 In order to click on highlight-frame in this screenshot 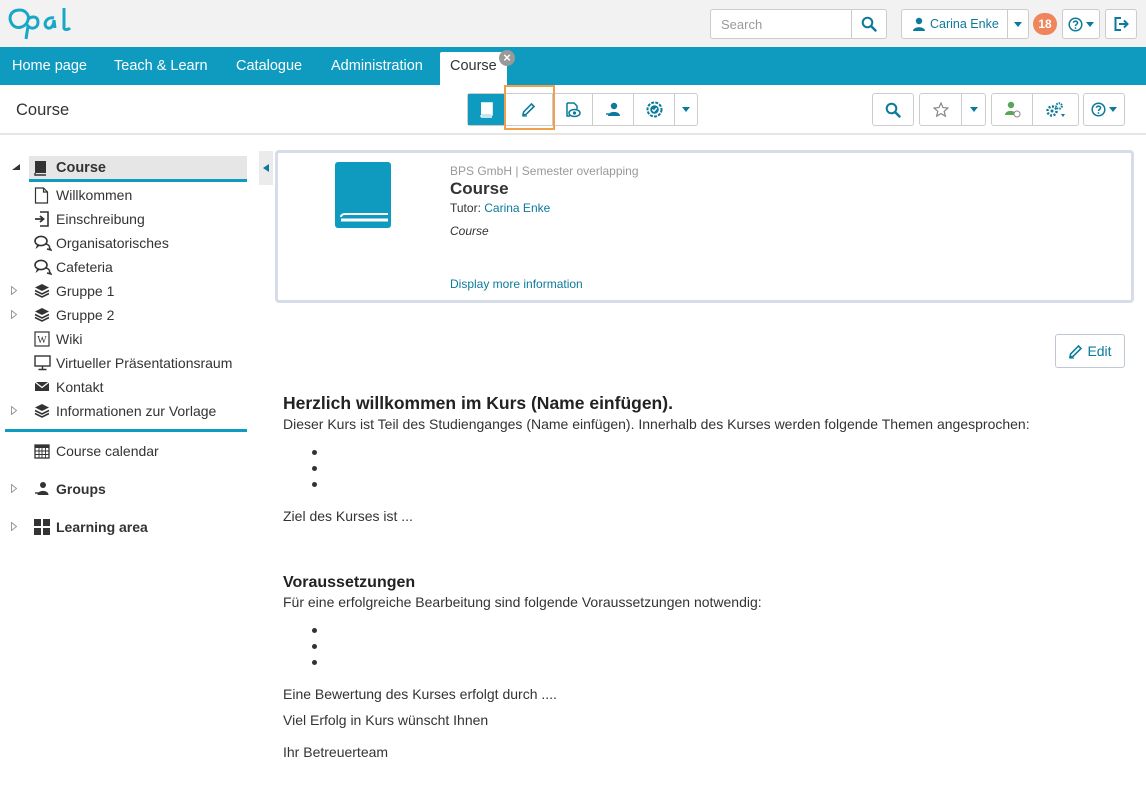, I will do `click(529, 107)`.